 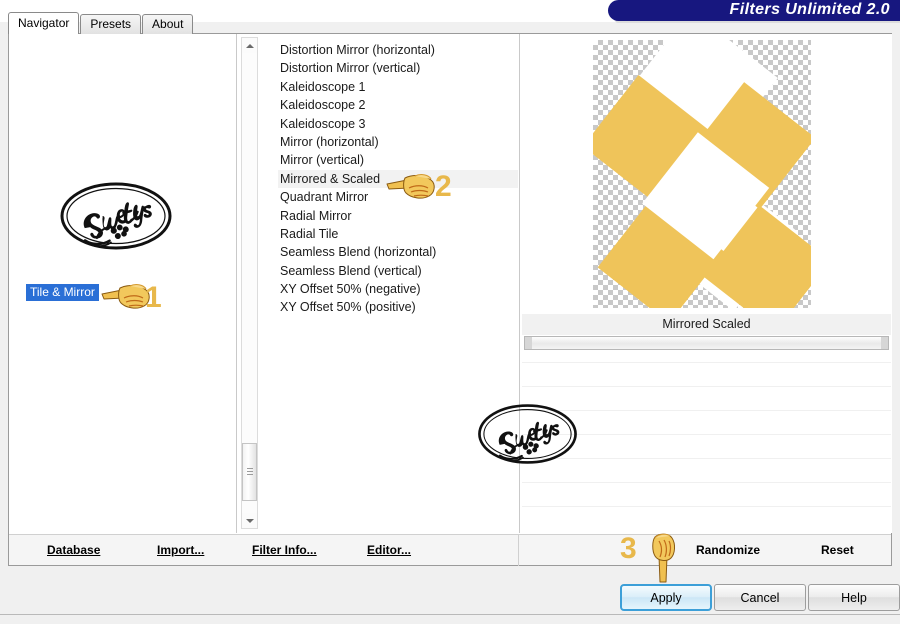 I want to click on tab-strip: Navigator Presets About, so click(x=101, y=23).